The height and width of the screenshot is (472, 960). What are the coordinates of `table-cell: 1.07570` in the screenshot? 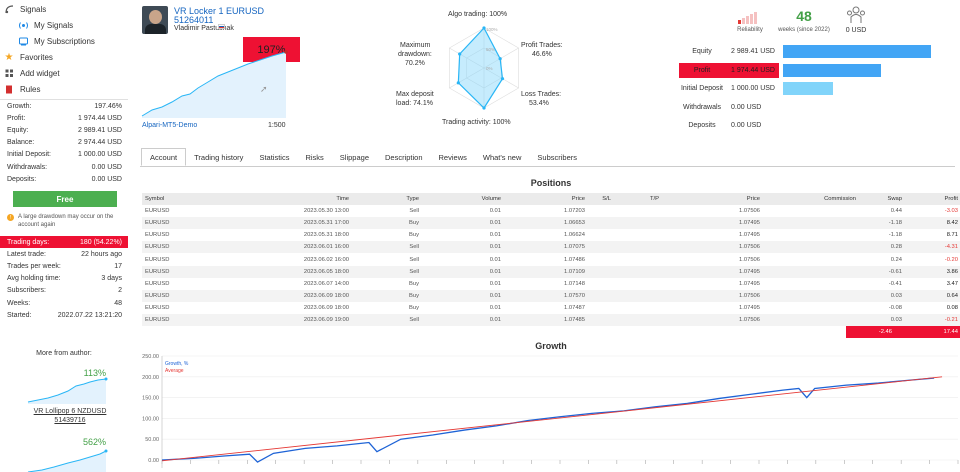 It's located at (574, 295).